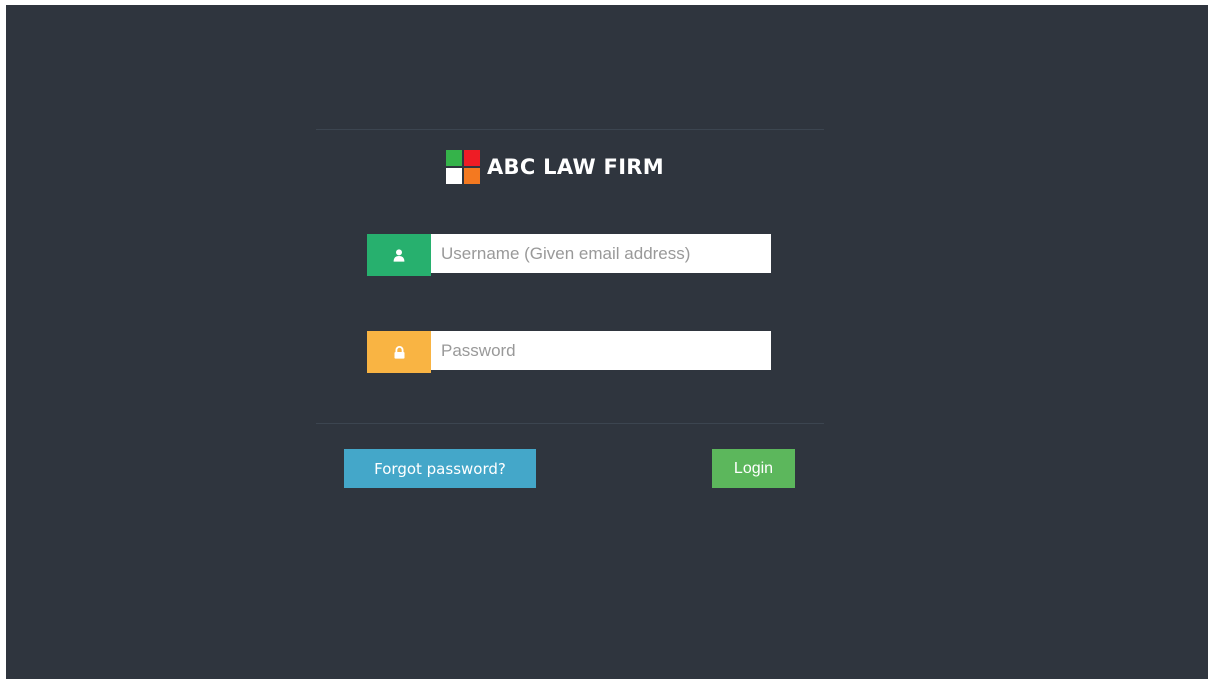 This screenshot has width=1212, height=679. Describe the element at coordinates (601, 253) in the screenshot. I see `username-input` at that location.